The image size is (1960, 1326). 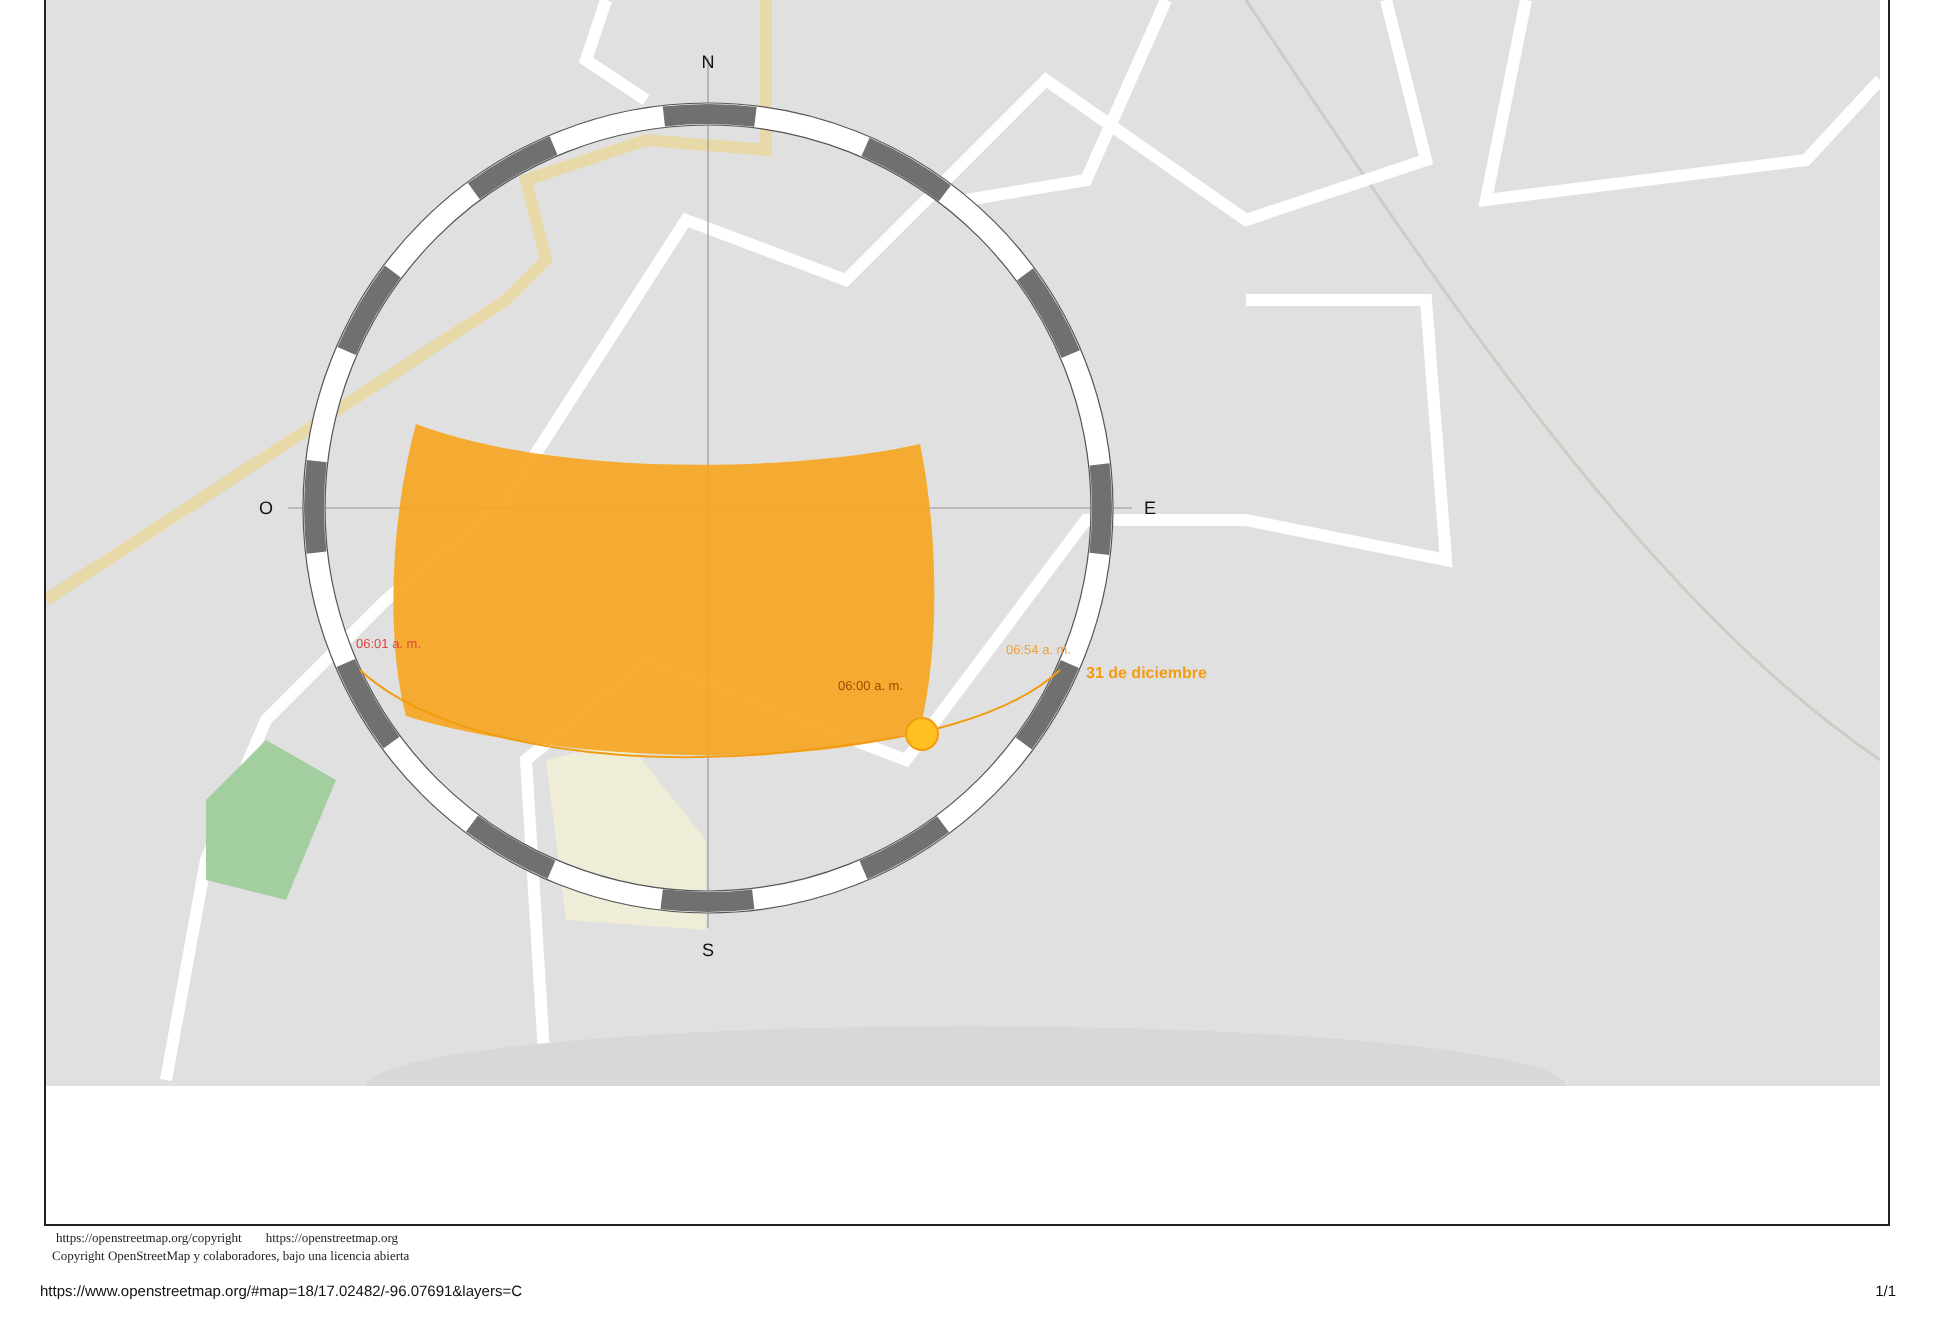 What do you see at coordinates (266, 508) in the screenshot?
I see `compass-label: O` at bounding box center [266, 508].